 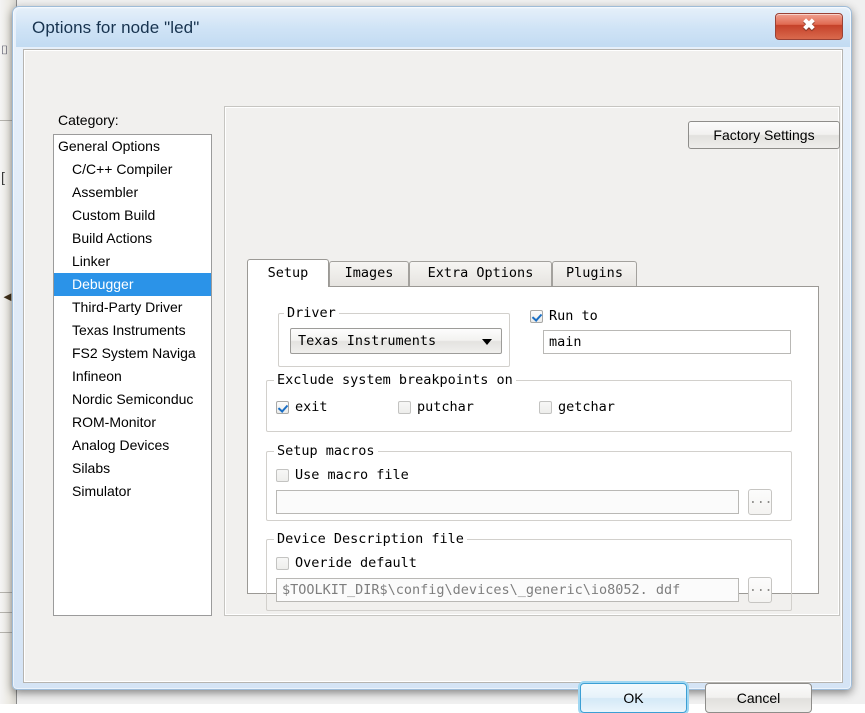 I want to click on category-item-silabs: Silabs, so click(x=132, y=468).